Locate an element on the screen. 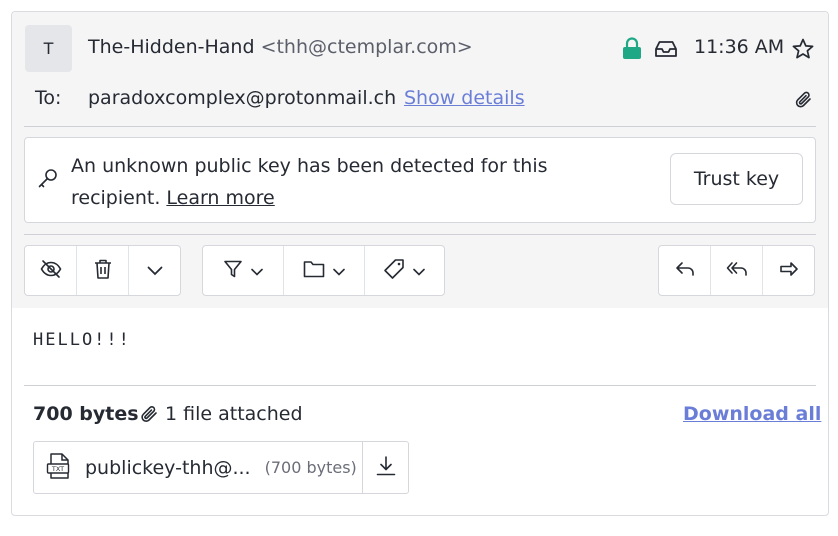 Image resolution: width=838 pixels, height=536 pixels. message-body: HELLO!!! is located at coordinates (82, 340).